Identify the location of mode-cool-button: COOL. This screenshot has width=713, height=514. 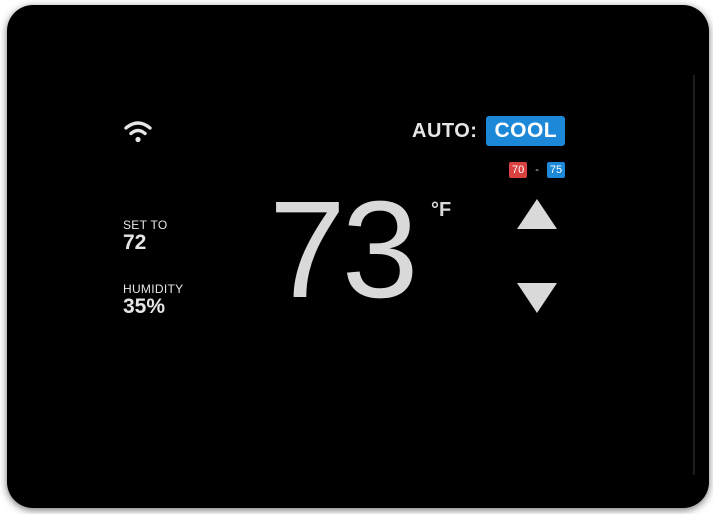
(526, 131).